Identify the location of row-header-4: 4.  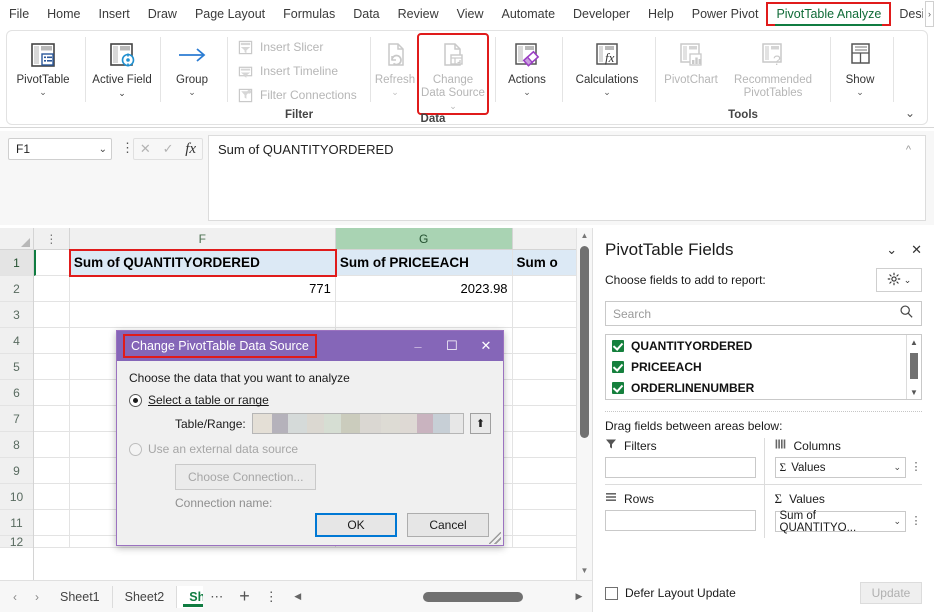
(16, 341).